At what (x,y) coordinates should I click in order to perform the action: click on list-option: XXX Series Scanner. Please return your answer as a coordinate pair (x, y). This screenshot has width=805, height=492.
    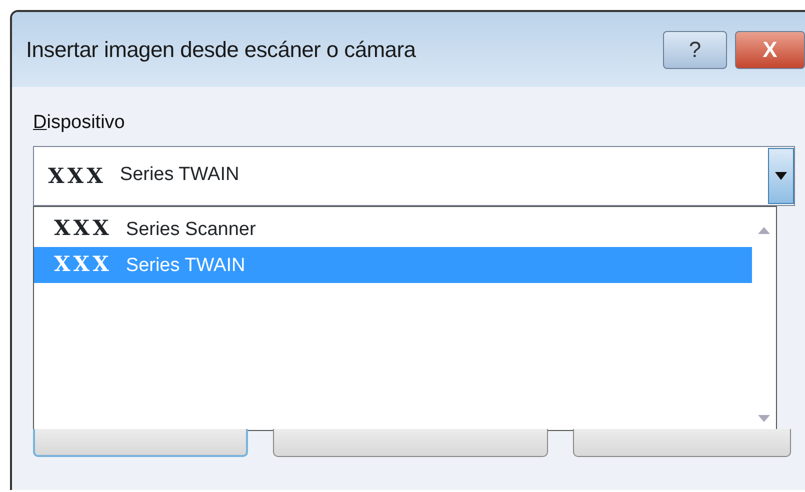
    Looking at the image, I should click on (393, 228).